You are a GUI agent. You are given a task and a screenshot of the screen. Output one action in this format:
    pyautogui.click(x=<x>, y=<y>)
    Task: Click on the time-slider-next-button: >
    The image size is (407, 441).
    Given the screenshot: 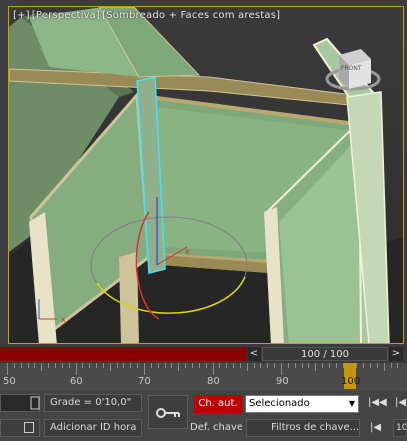 What is the action you would take?
    pyautogui.click(x=396, y=354)
    